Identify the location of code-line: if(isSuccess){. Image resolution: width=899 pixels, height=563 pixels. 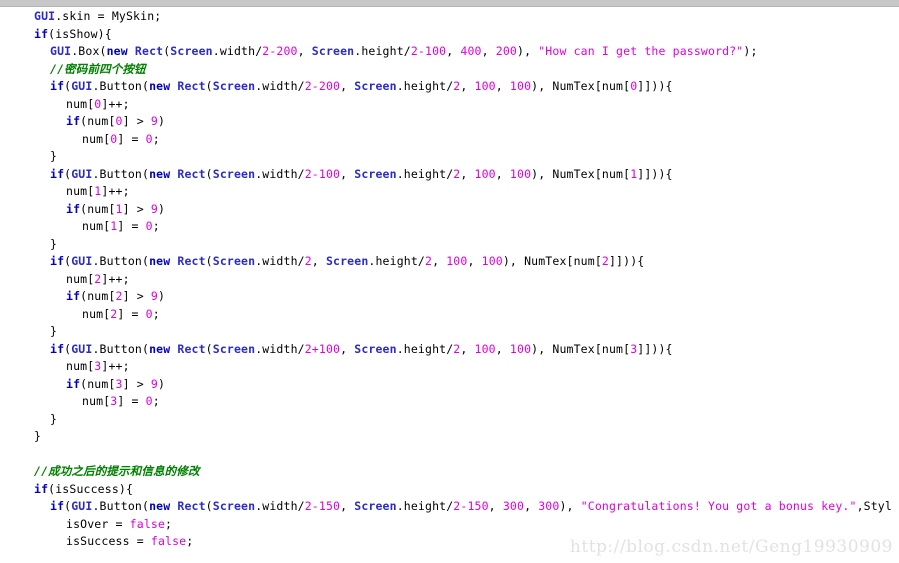
(449, 490).